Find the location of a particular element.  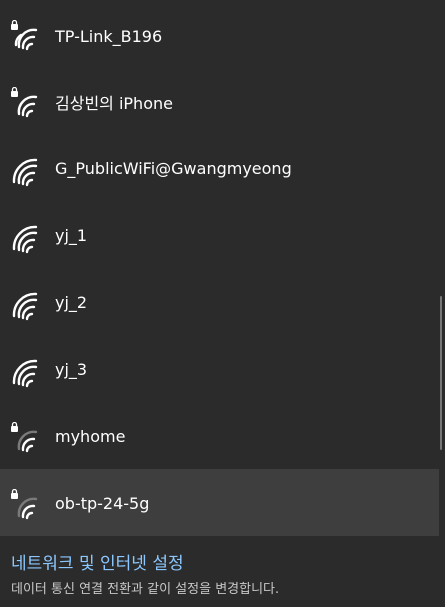

network-ssid: yj_2 is located at coordinates (71, 302).